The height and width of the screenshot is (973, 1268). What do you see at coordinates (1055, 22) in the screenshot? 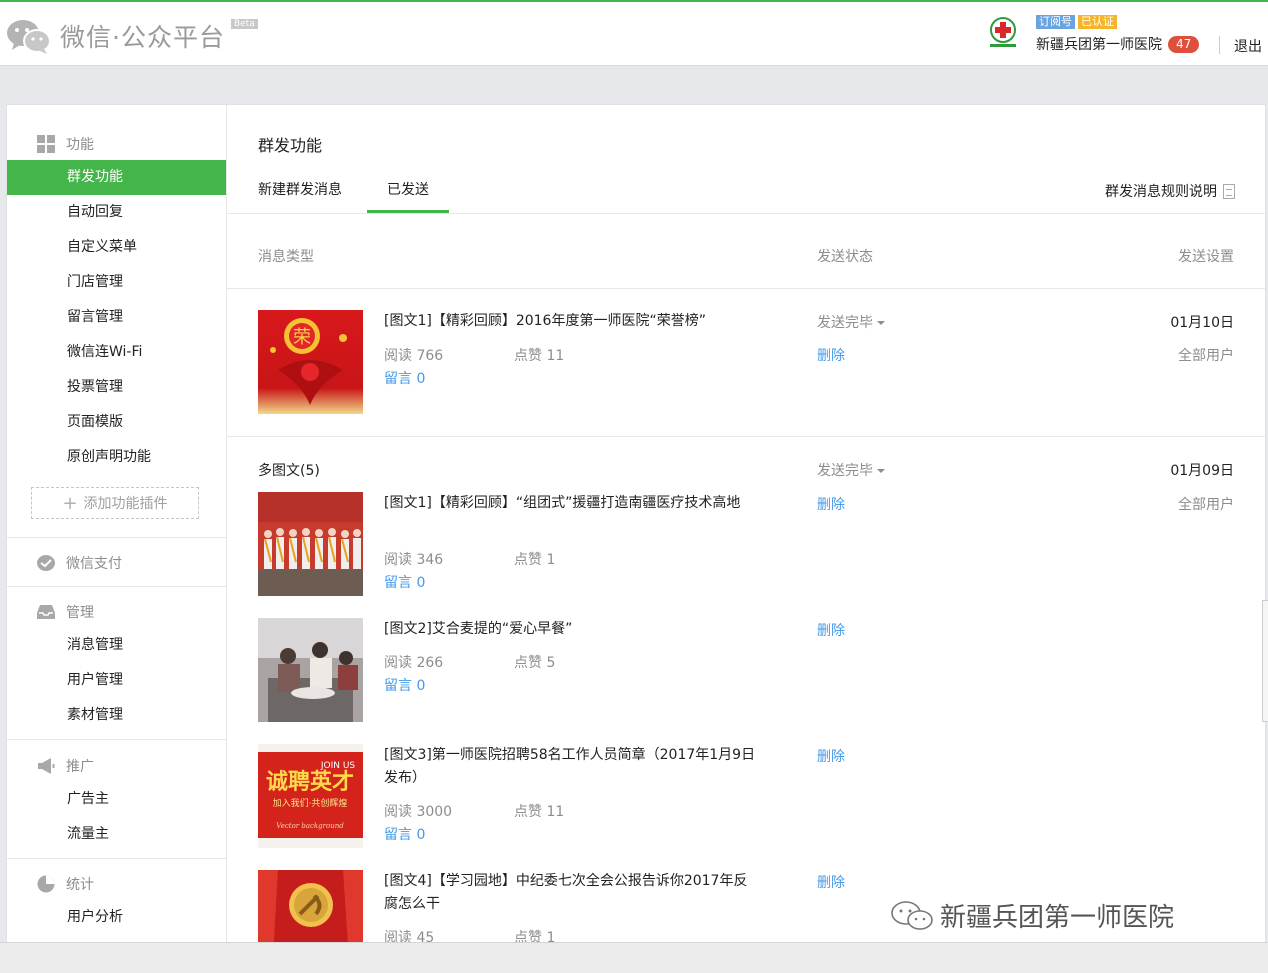
I see `subscription-badge: 订阅号` at bounding box center [1055, 22].